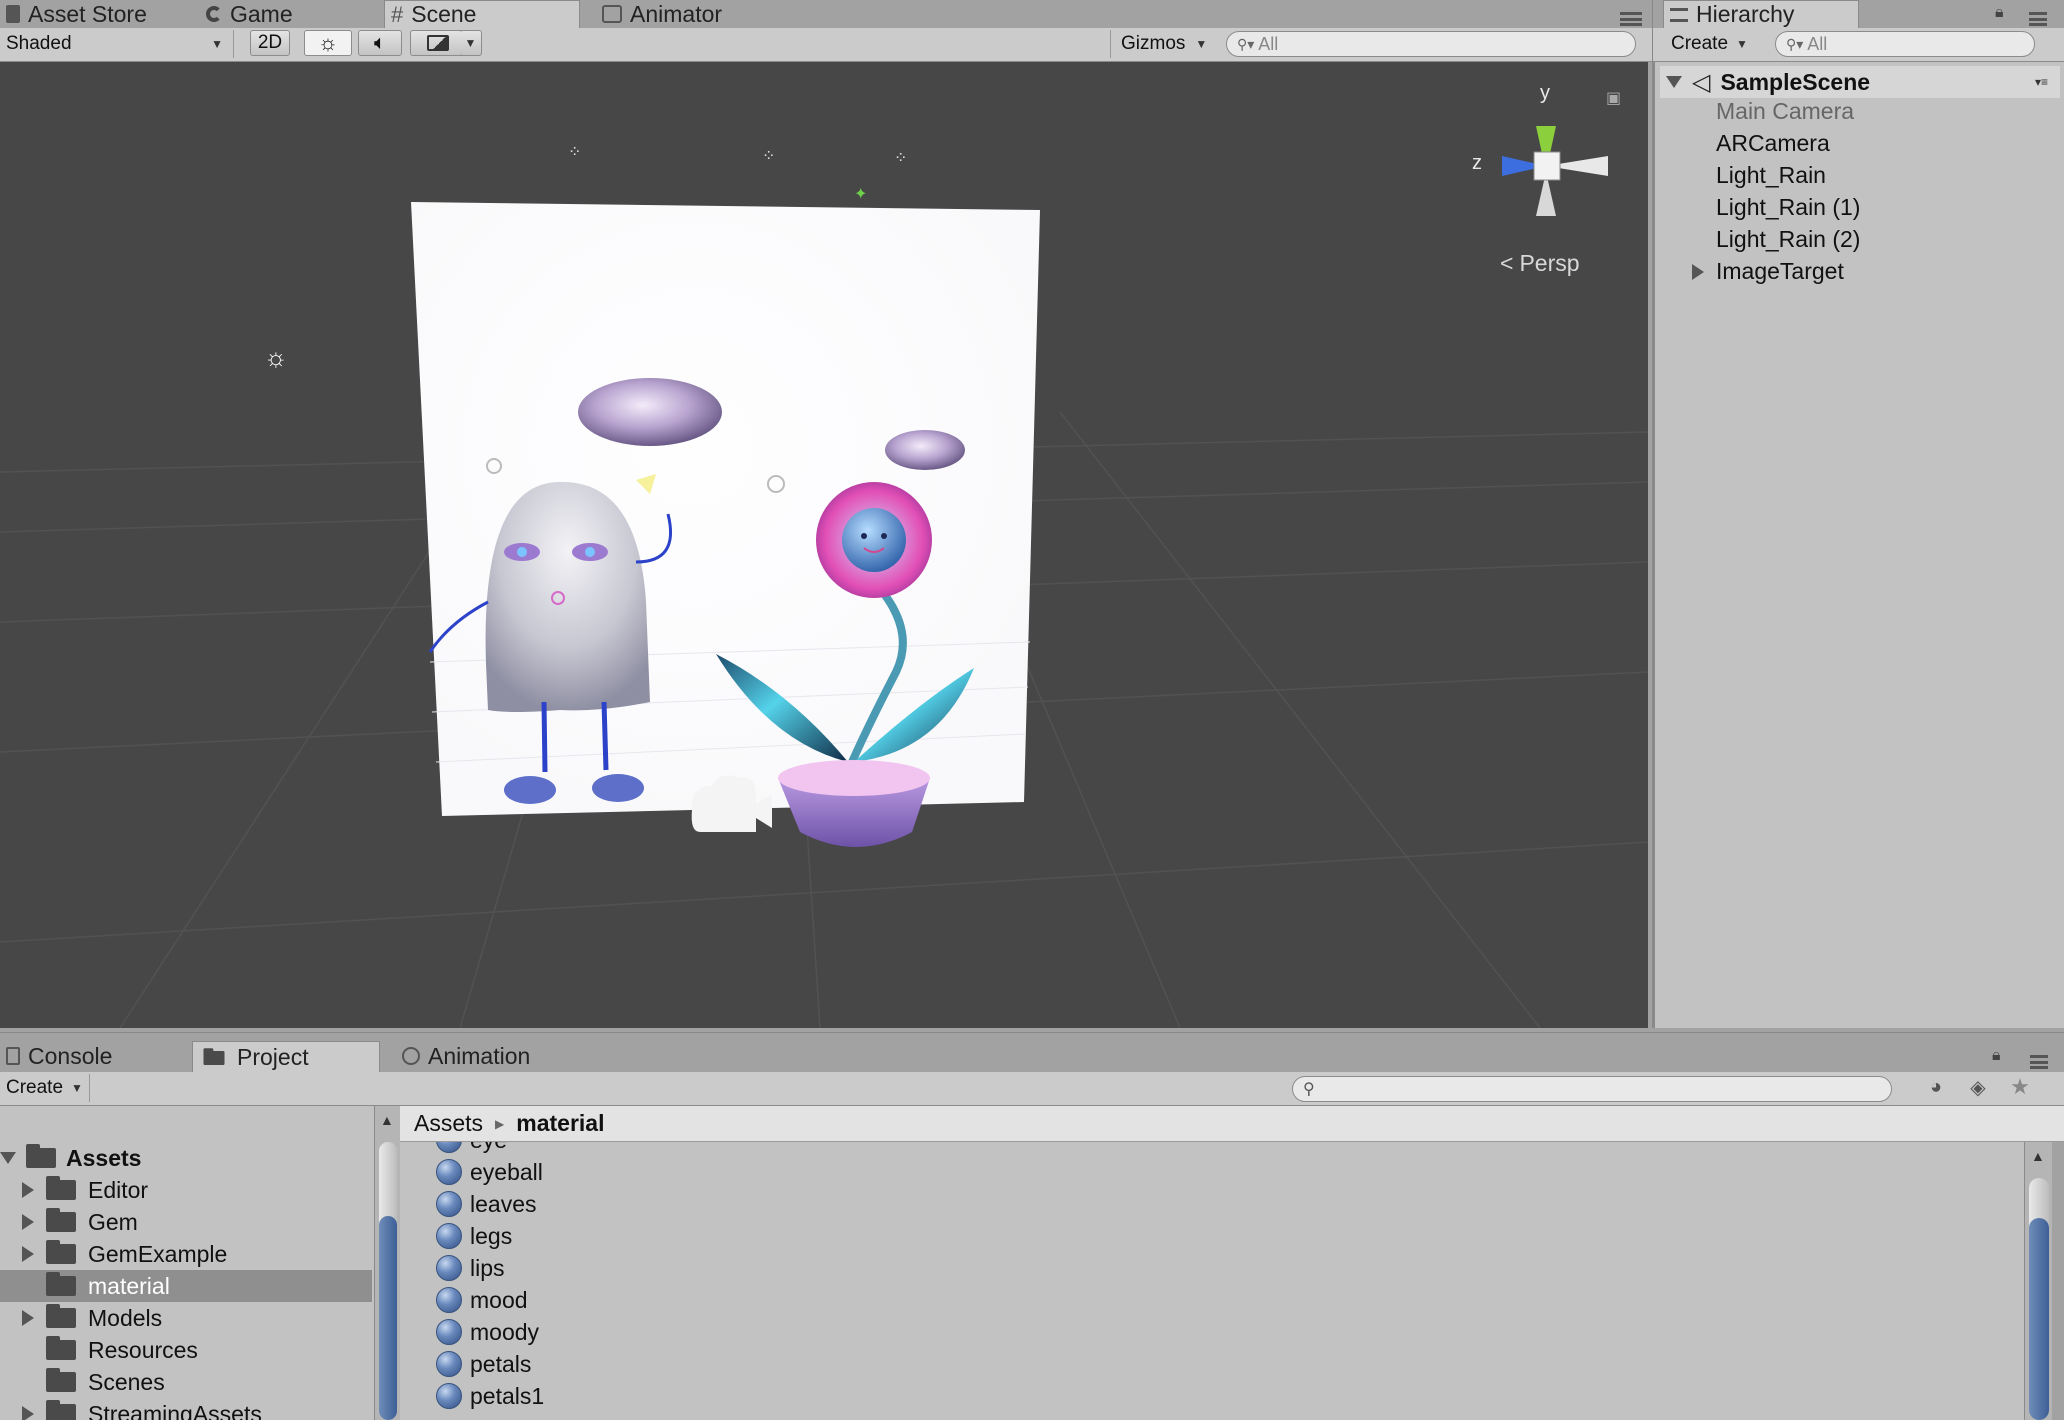  Describe the element at coordinates (1936, 1087) in the screenshot. I see `filter-by-type-button: ◕` at that location.